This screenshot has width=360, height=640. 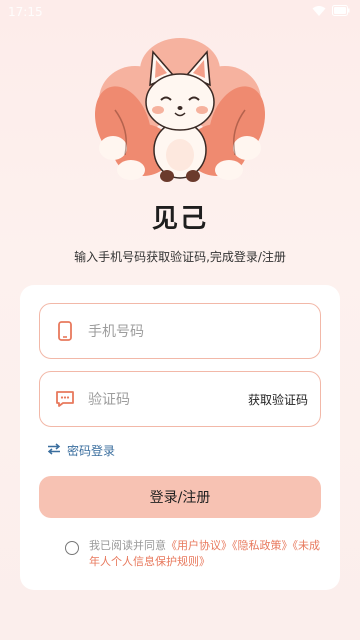 I want to click on page-subtitle: 输入手机号码获取验证码,完成登录/注册, so click(x=180, y=257).